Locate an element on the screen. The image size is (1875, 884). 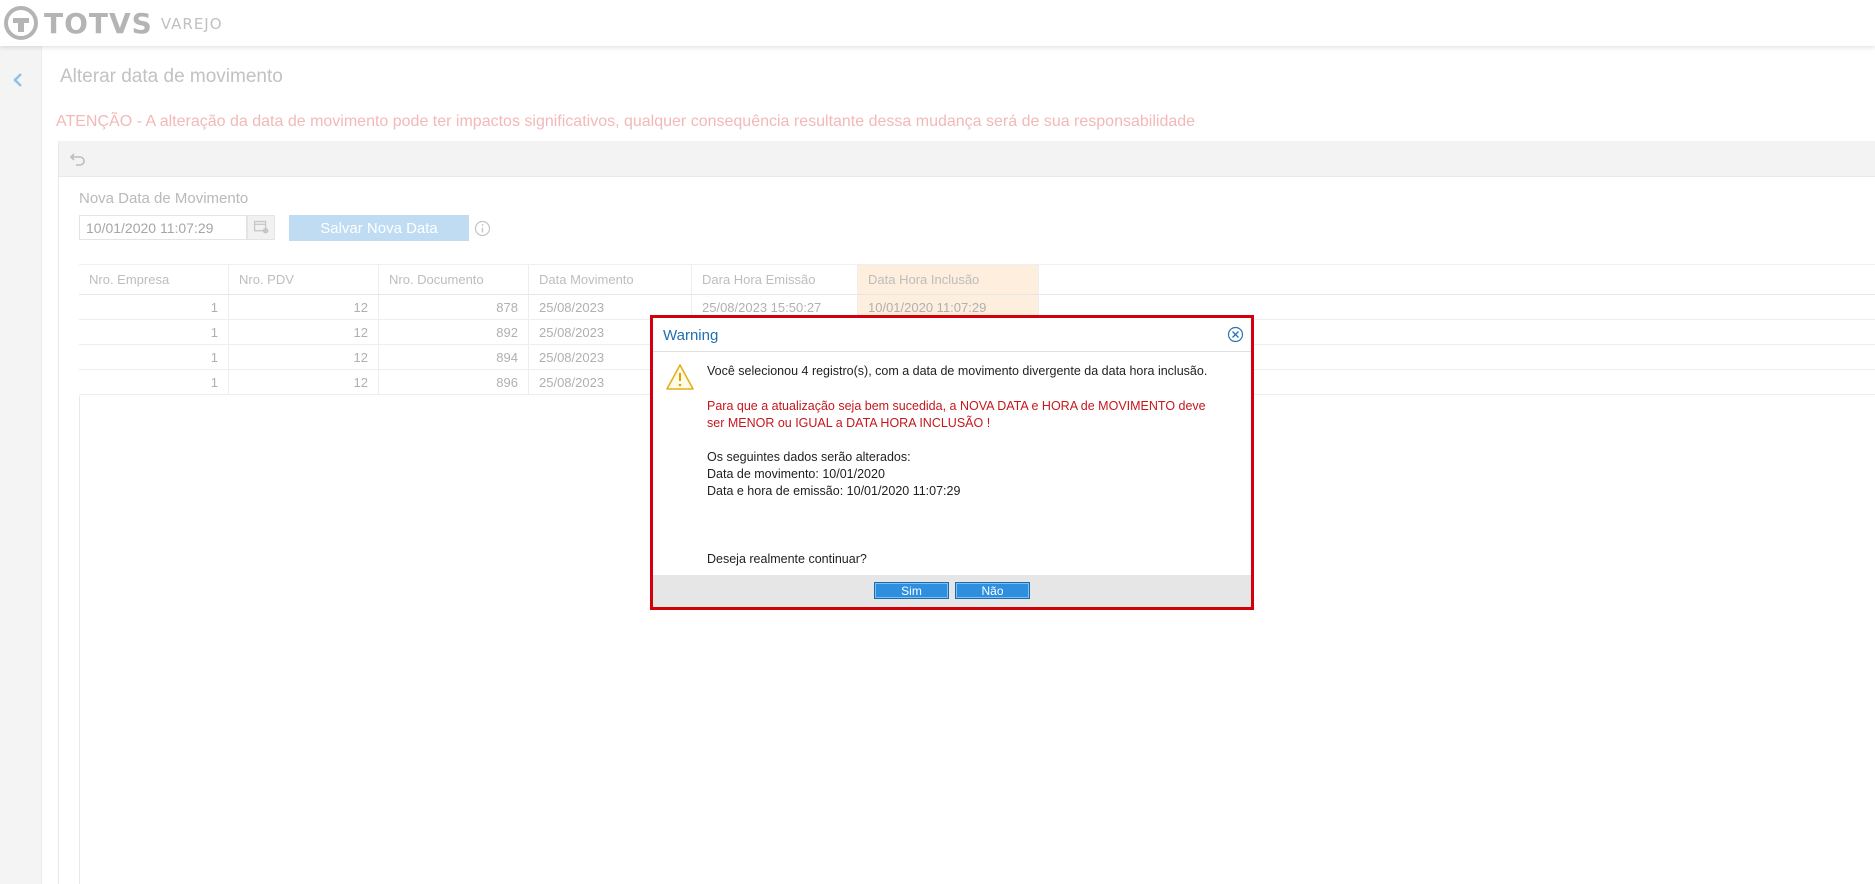
brand-logo: TOTVS VAREJO is located at coordinates (113, 23).